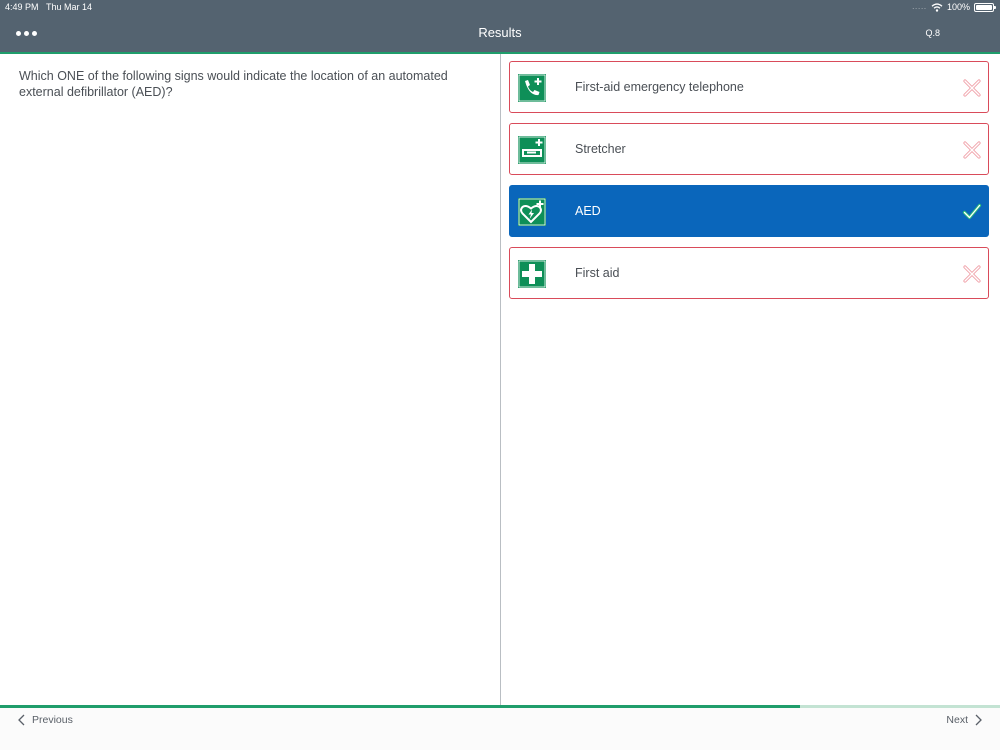  I want to click on status-time: 4:49 PM Thu Mar 14, so click(48, 7).